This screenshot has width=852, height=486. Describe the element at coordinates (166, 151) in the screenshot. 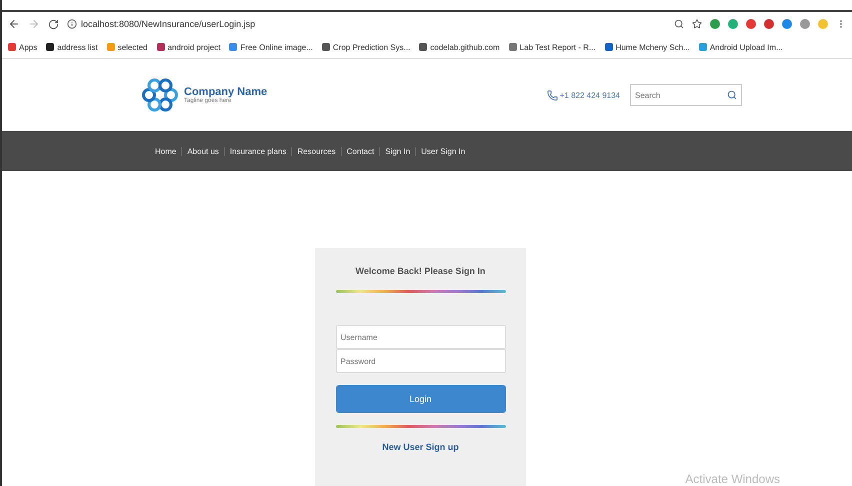

I see `nav-link: Home` at that location.